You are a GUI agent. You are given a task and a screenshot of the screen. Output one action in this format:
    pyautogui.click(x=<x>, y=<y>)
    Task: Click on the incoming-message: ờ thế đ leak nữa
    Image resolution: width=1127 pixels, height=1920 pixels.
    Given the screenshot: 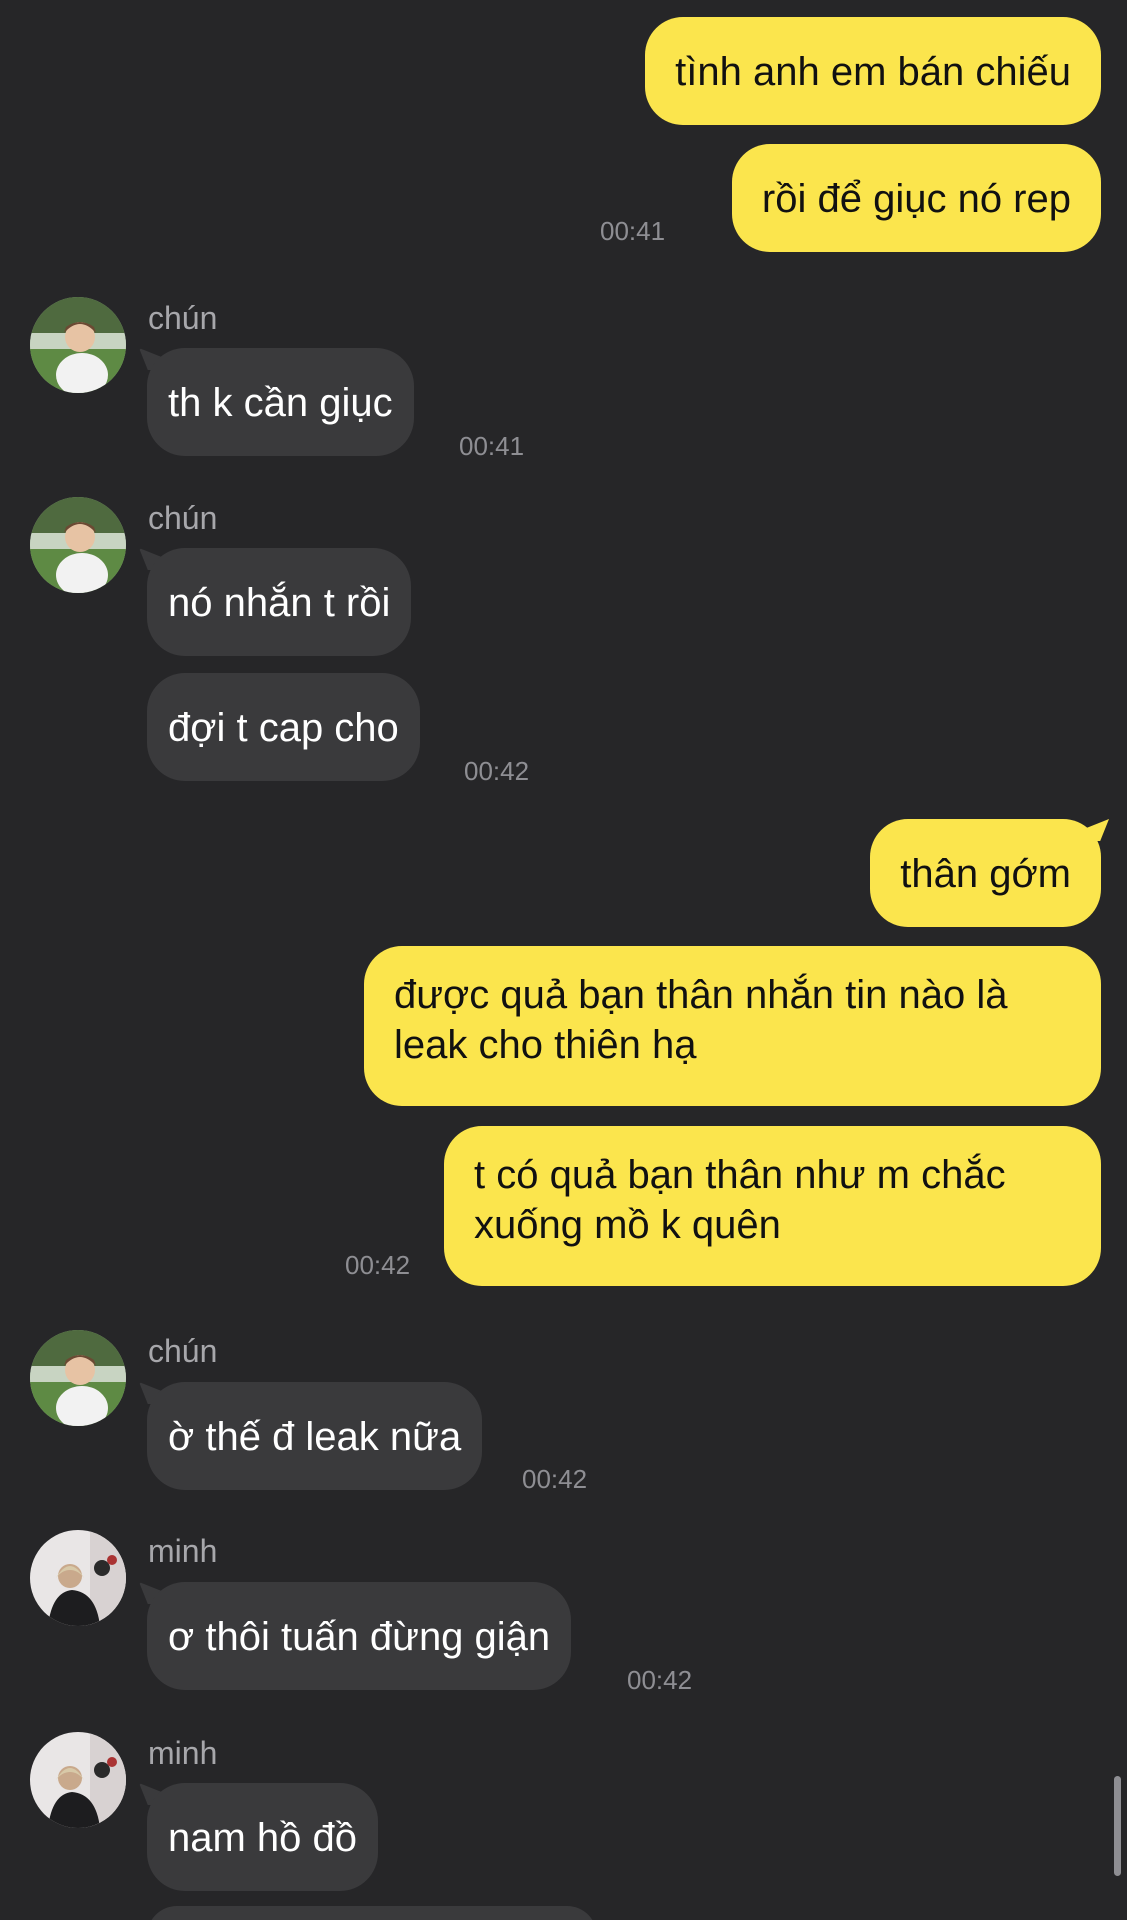 What is the action you would take?
    pyautogui.click(x=315, y=1436)
    